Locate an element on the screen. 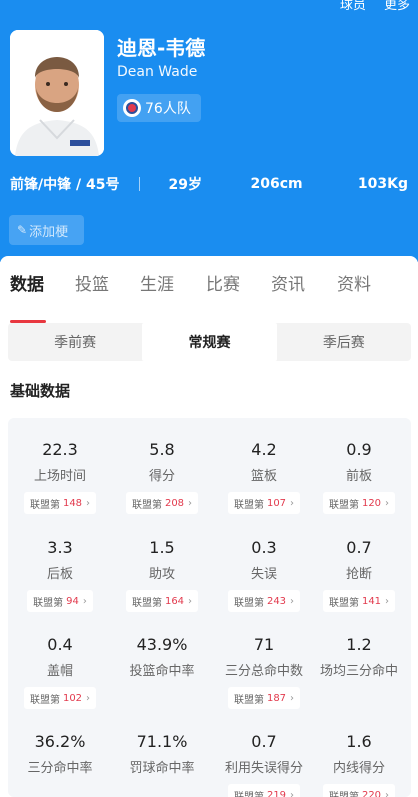 This screenshot has height=797, width=418. stat-cell: 3.3 后板 联盟第 94 › is located at coordinates (60, 575).